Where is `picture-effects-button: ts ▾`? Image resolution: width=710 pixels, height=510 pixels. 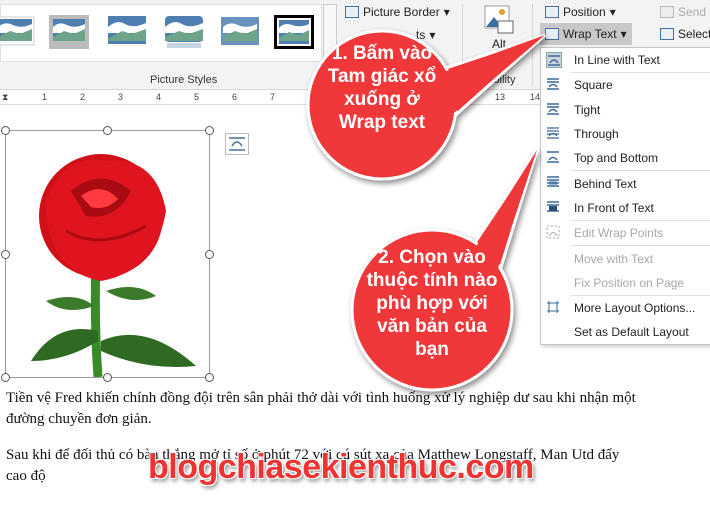 picture-effects-button: ts ▾ is located at coordinates (425, 35).